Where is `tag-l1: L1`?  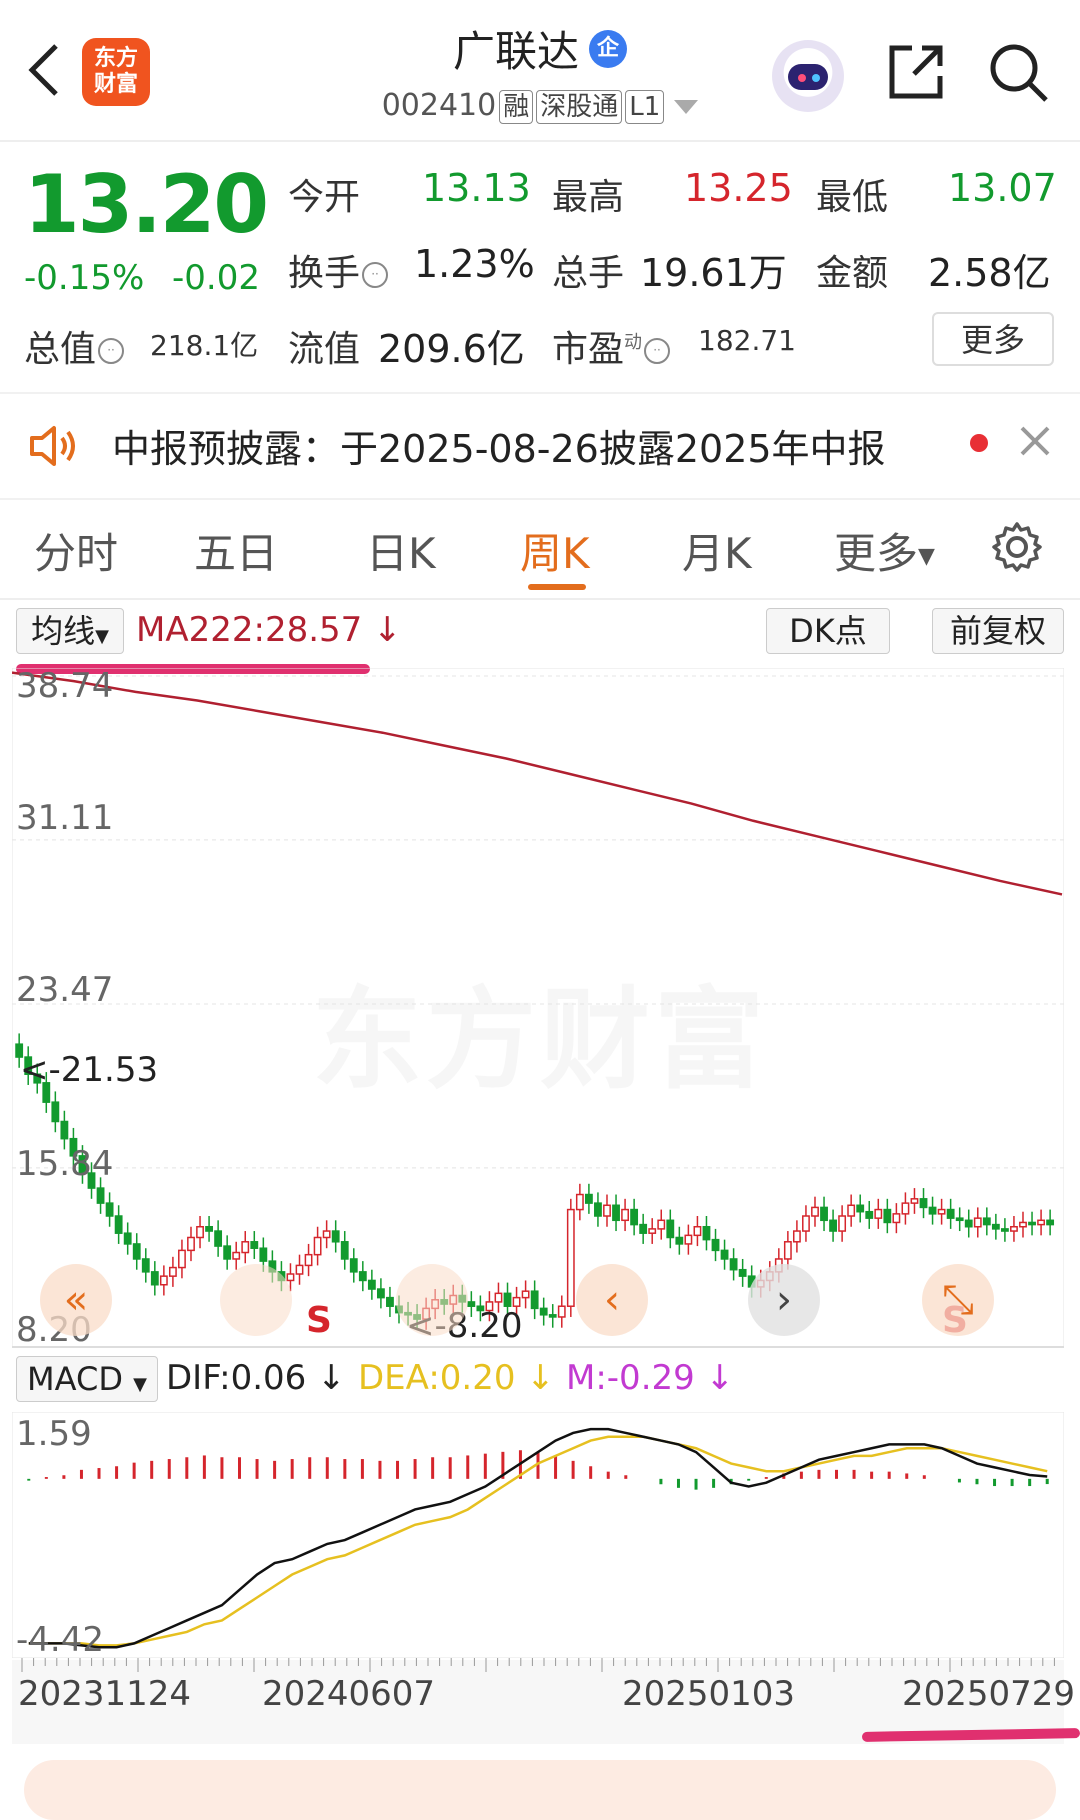 tag-l1: L1 is located at coordinates (645, 107).